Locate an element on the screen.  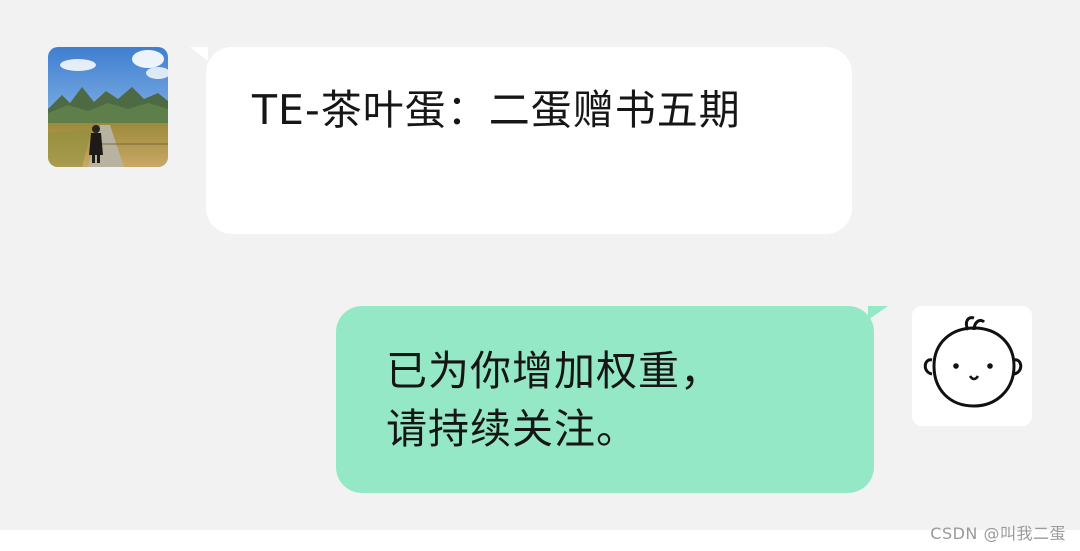
watermark: CSDN @叫我二蛋 is located at coordinates (998, 533).